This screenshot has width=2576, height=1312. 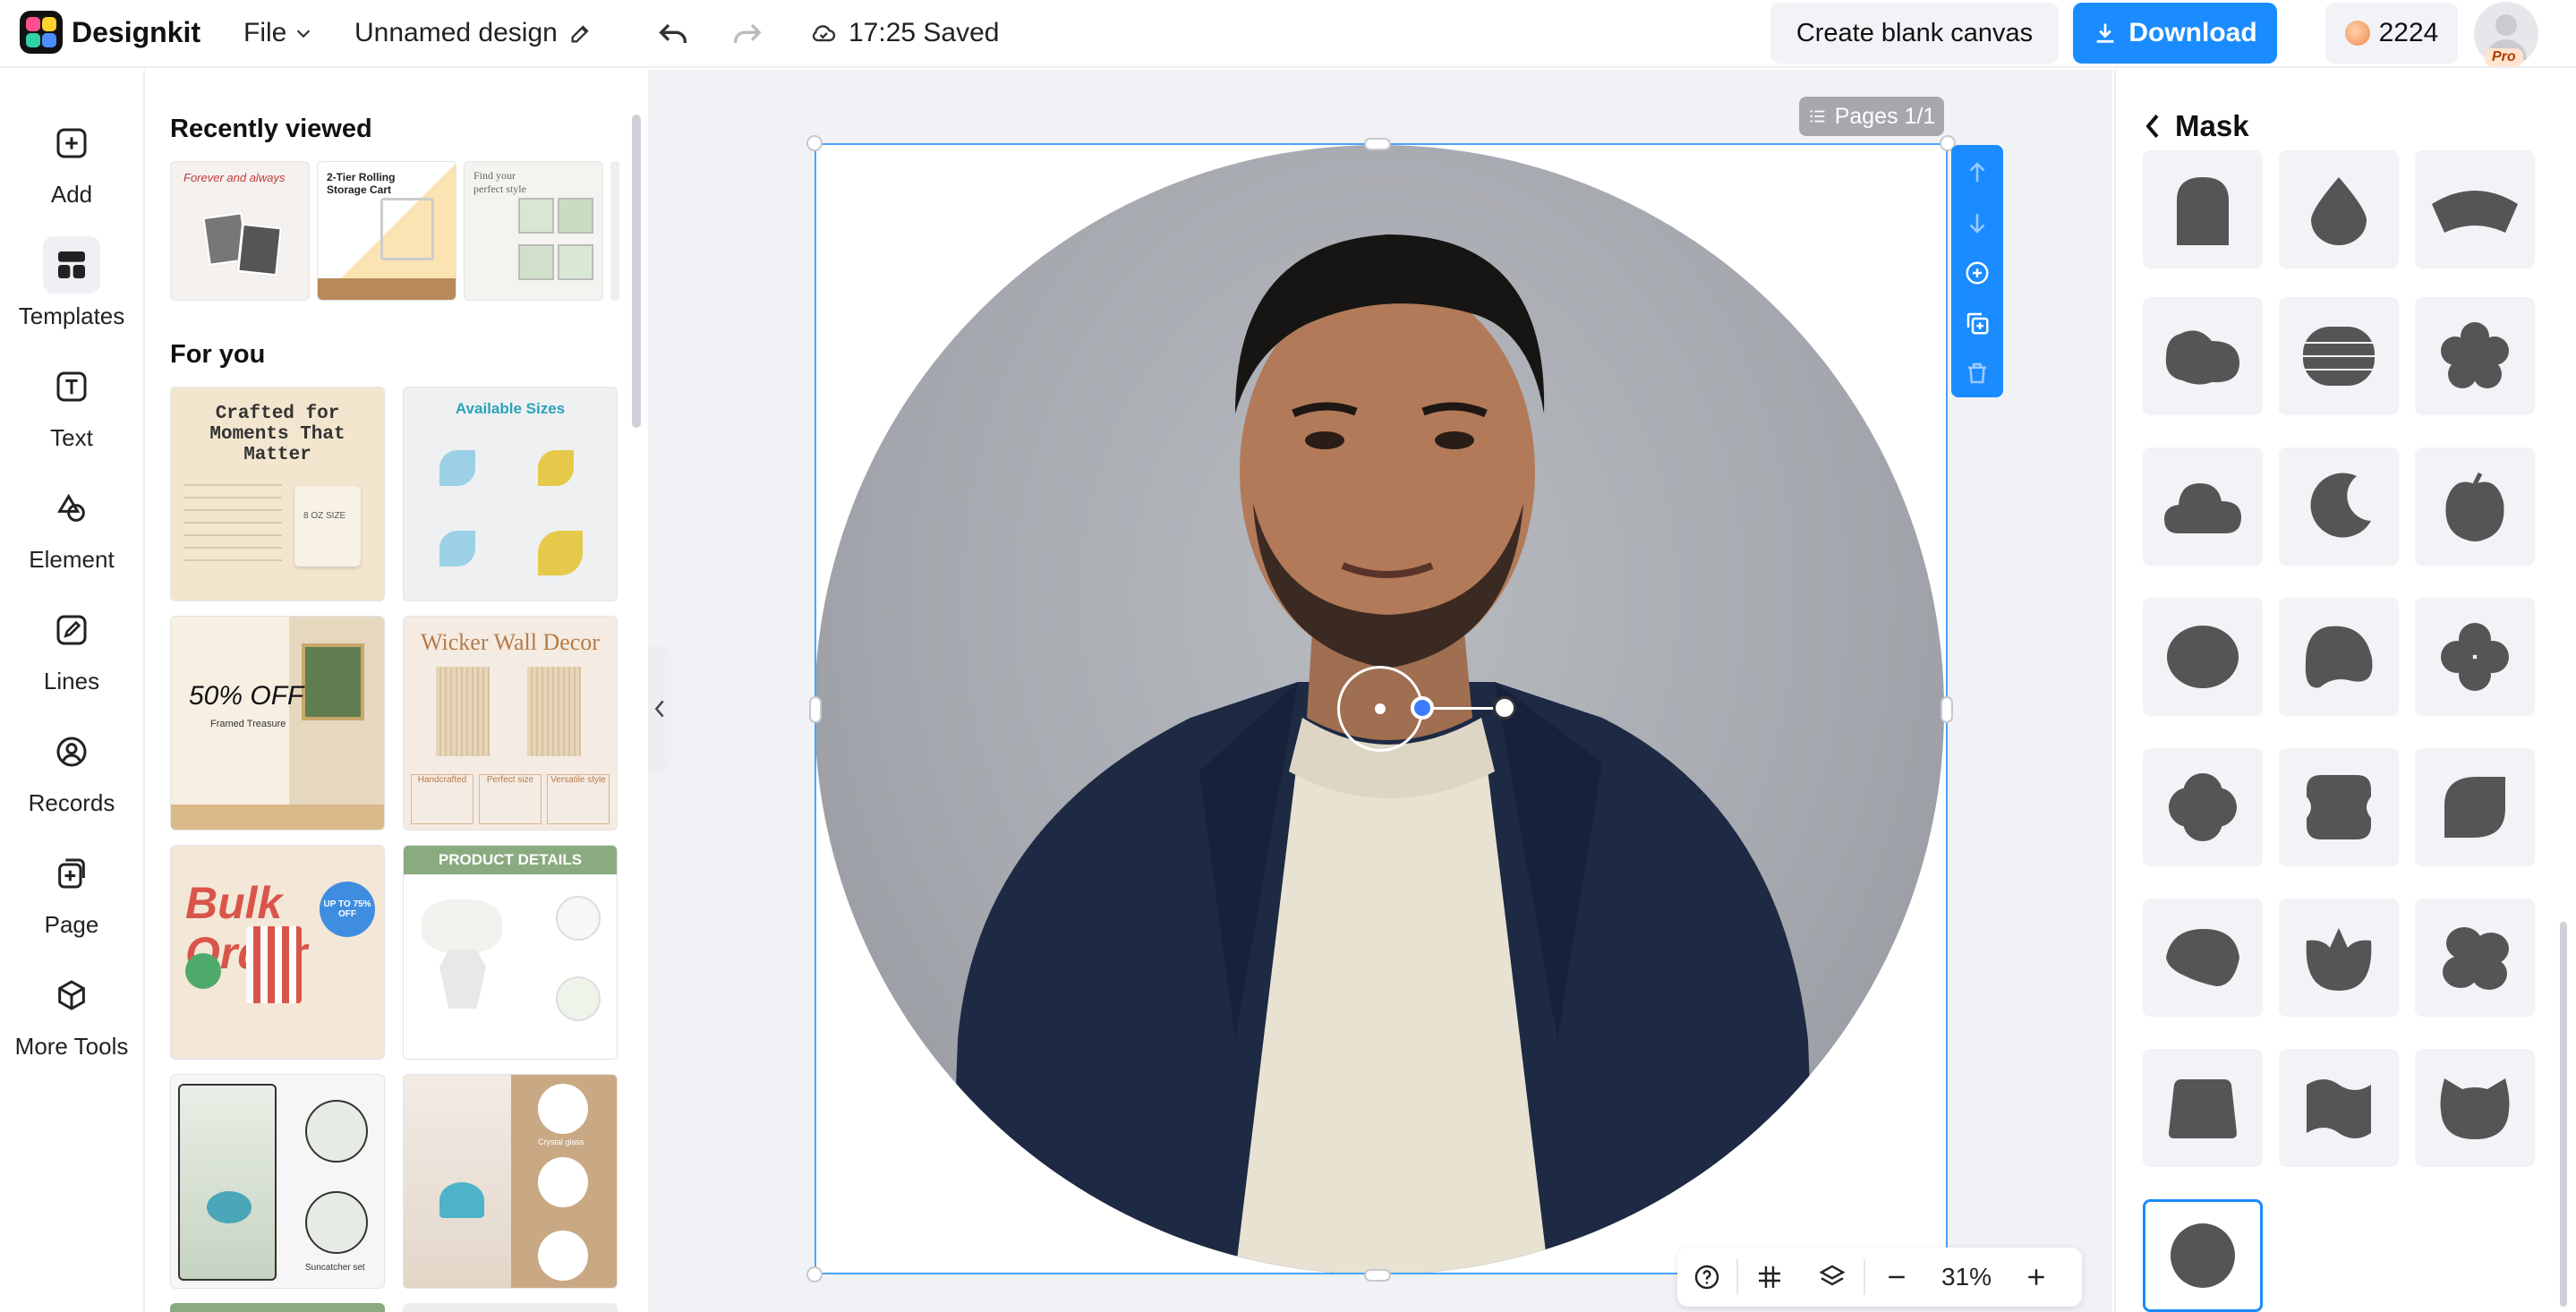 What do you see at coordinates (2203, 209) in the screenshot?
I see `mask-shape-arch` at bounding box center [2203, 209].